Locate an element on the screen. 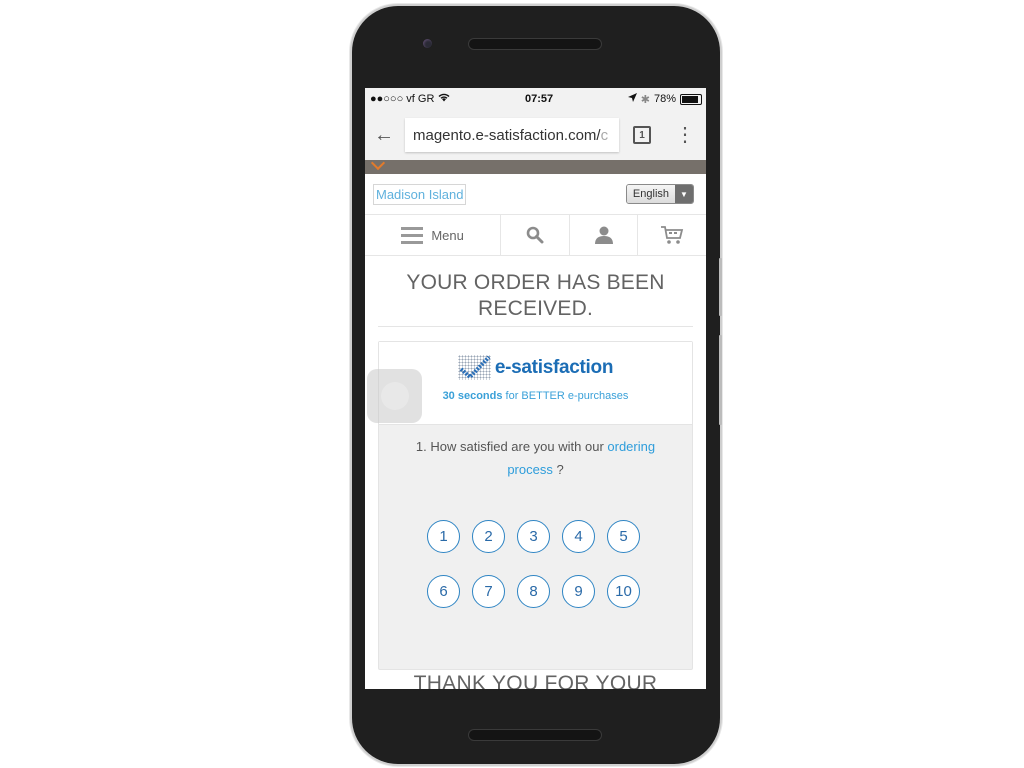 This screenshot has width=1024, height=768. language-select: English ▼ is located at coordinates (659, 194).